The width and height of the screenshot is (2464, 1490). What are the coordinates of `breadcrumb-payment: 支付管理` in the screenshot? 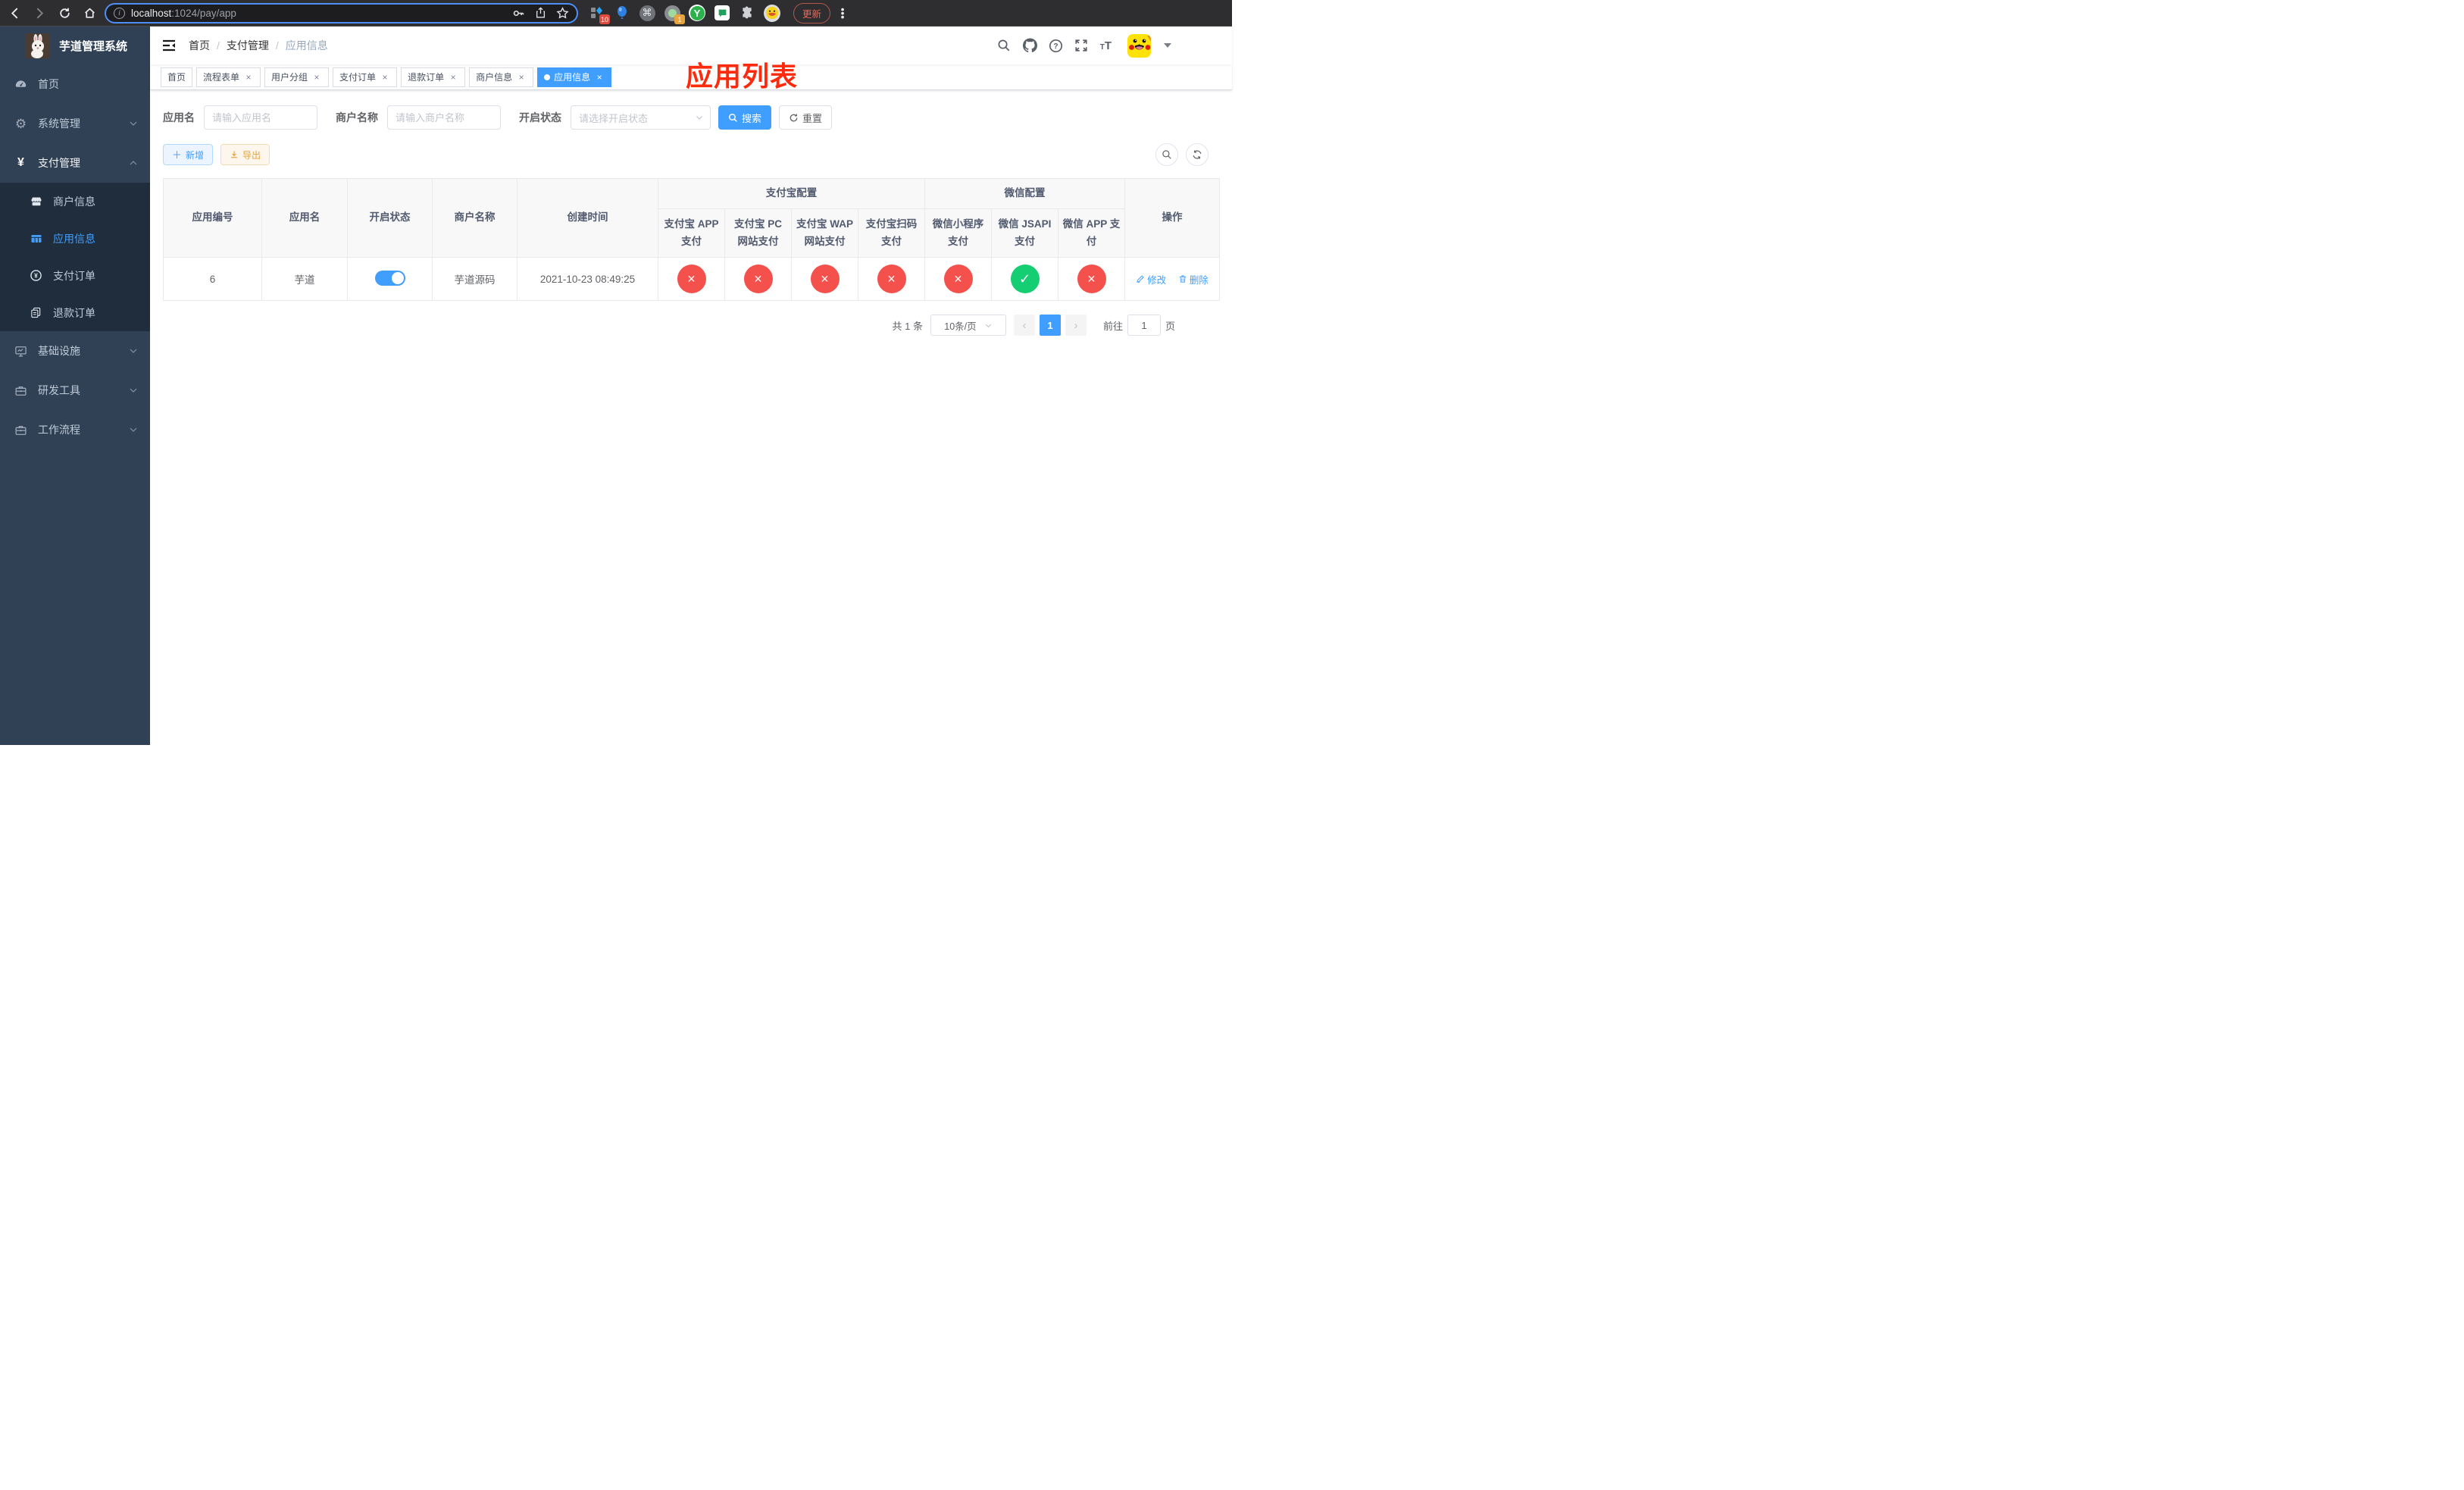 It's located at (248, 45).